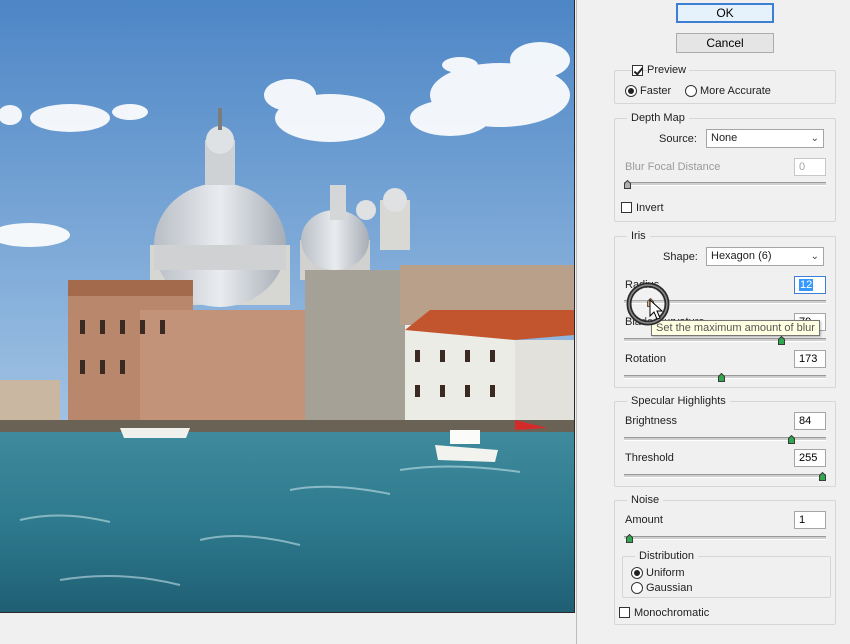 This screenshot has width=850, height=644. I want to click on monochromatic-checkbox, so click(624, 612).